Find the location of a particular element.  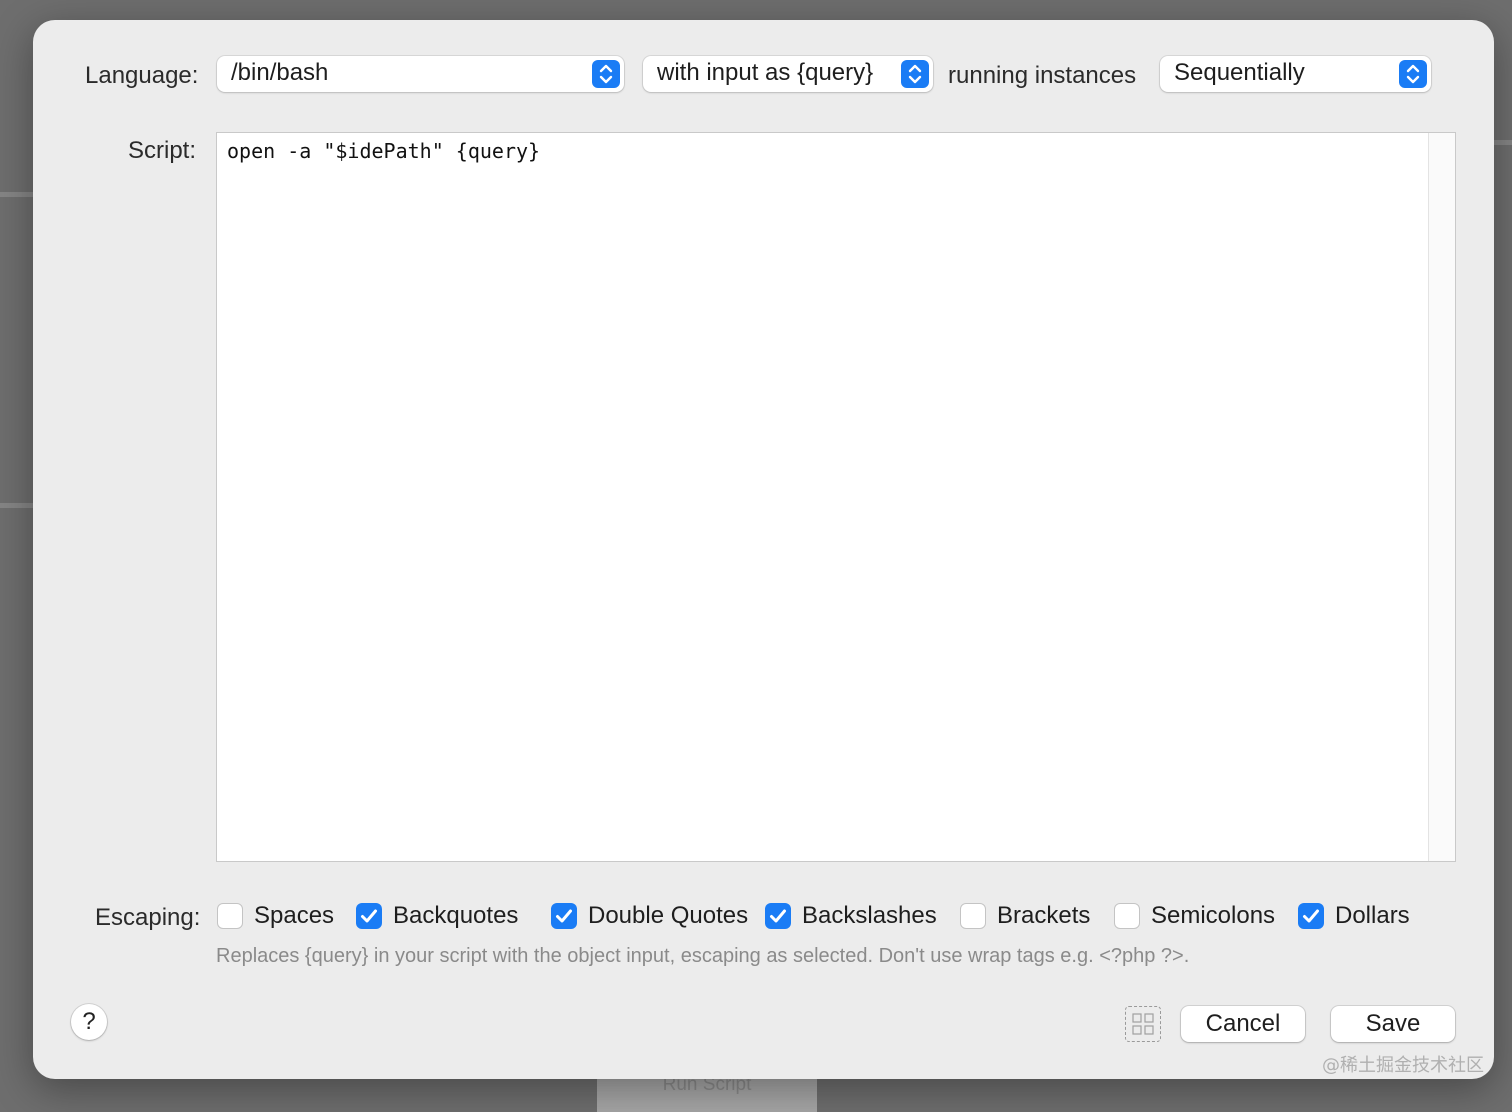

escape-backslashes-checkbox is located at coordinates (778, 916).